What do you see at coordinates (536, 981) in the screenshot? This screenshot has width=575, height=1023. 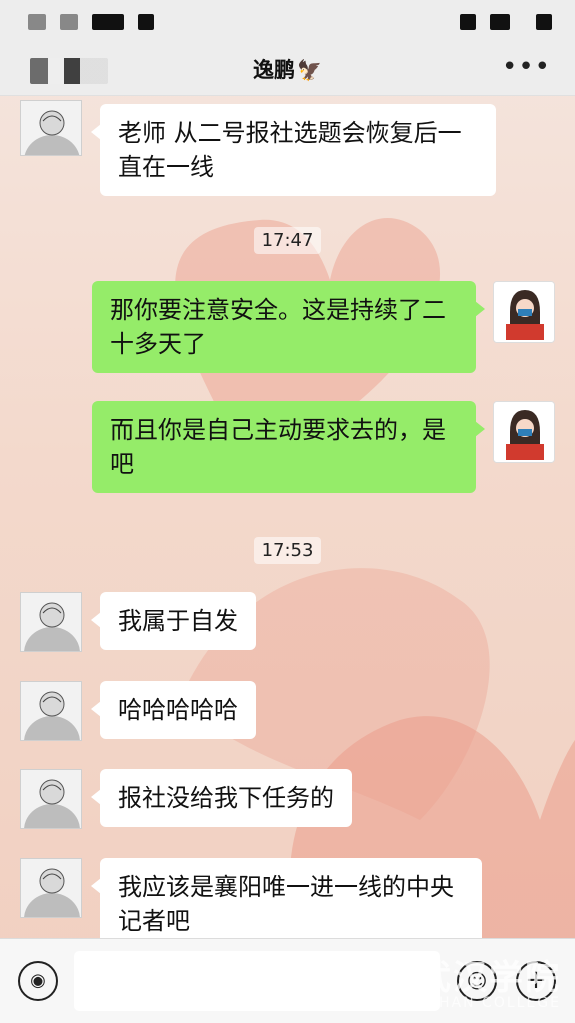 I see `plus-icon: +` at bounding box center [536, 981].